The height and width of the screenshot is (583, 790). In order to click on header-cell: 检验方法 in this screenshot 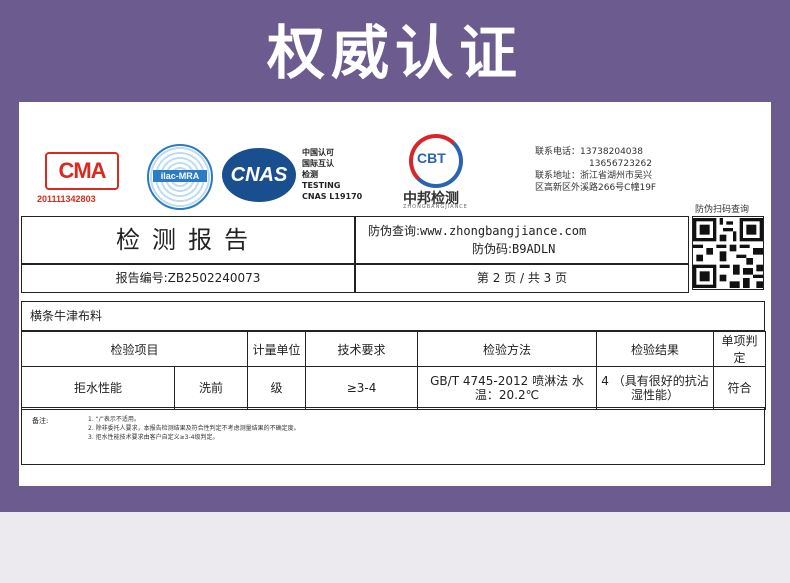, I will do `click(507, 349)`.